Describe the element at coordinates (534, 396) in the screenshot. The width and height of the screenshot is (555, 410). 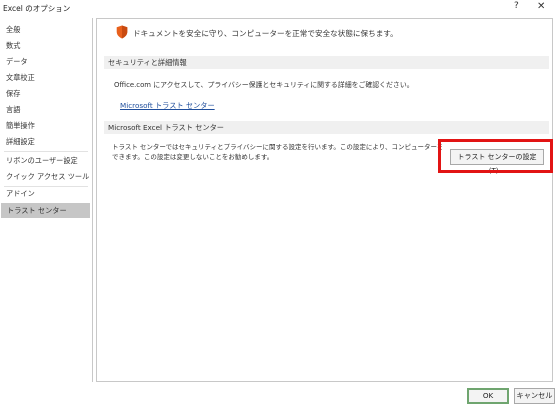
I see `cancel-button: キャンセル` at that location.